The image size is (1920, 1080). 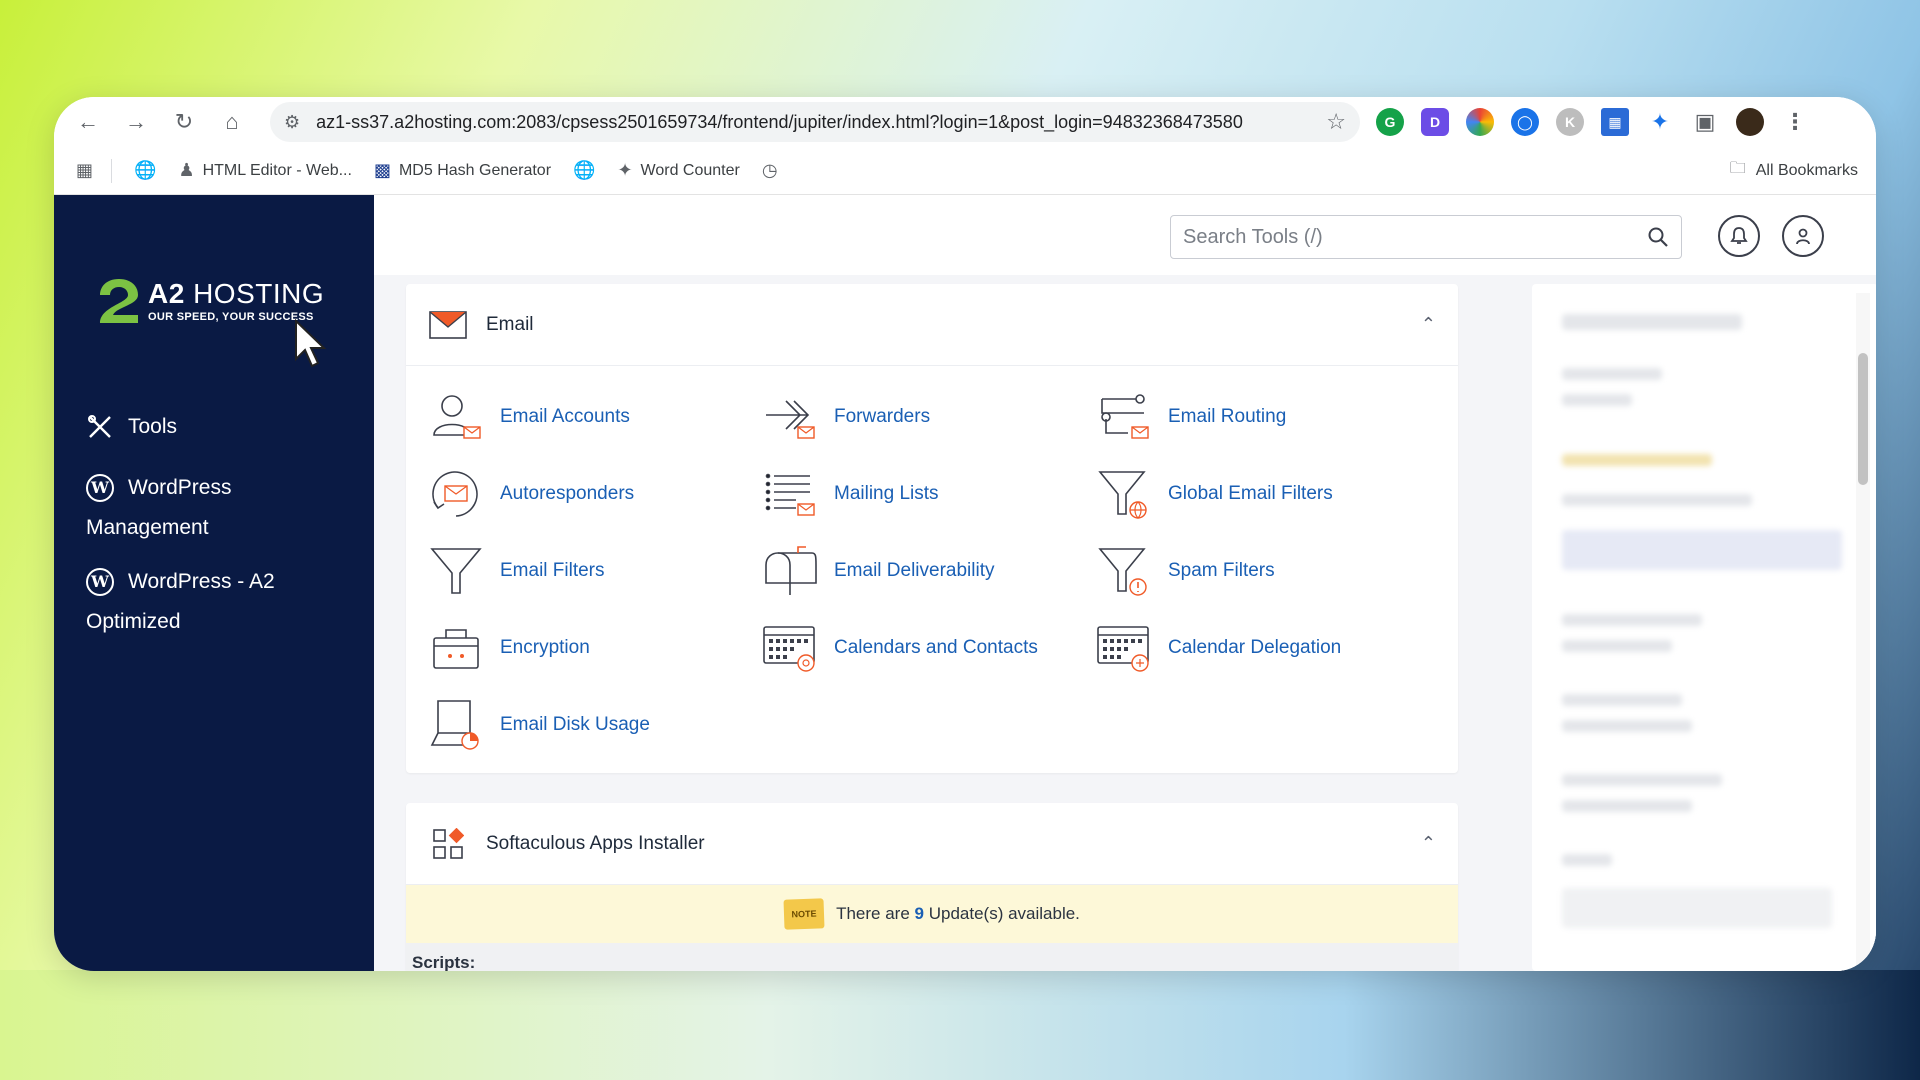 I want to click on grammarly-icon: G, so click(x=1390, y=122).